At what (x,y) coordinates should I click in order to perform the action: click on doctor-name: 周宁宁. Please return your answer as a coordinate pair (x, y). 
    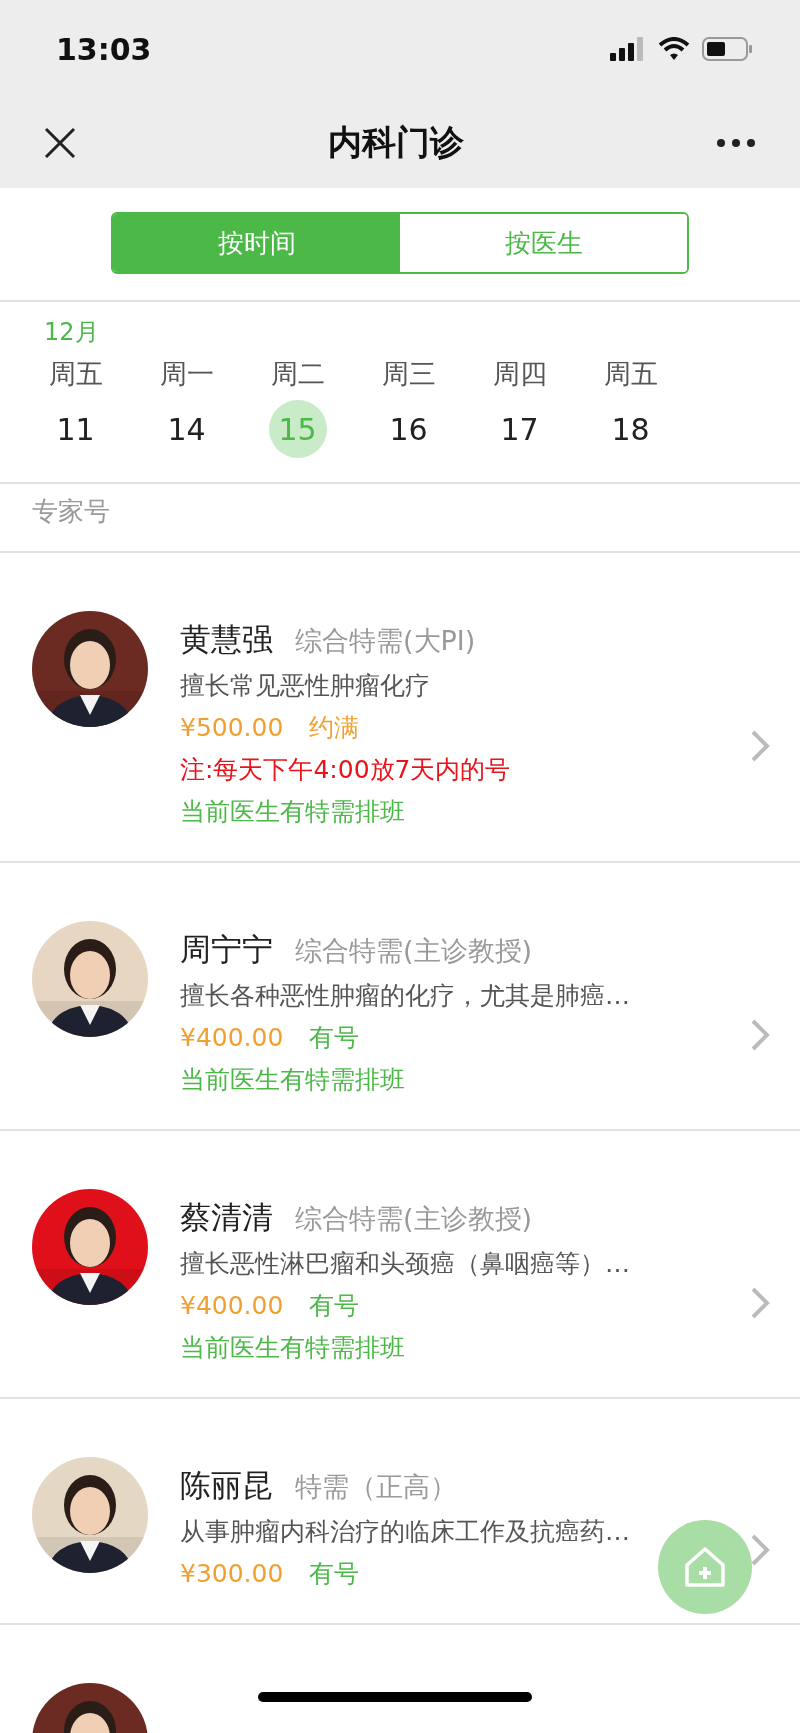
    Looking at the image, I should click on (226, 949).